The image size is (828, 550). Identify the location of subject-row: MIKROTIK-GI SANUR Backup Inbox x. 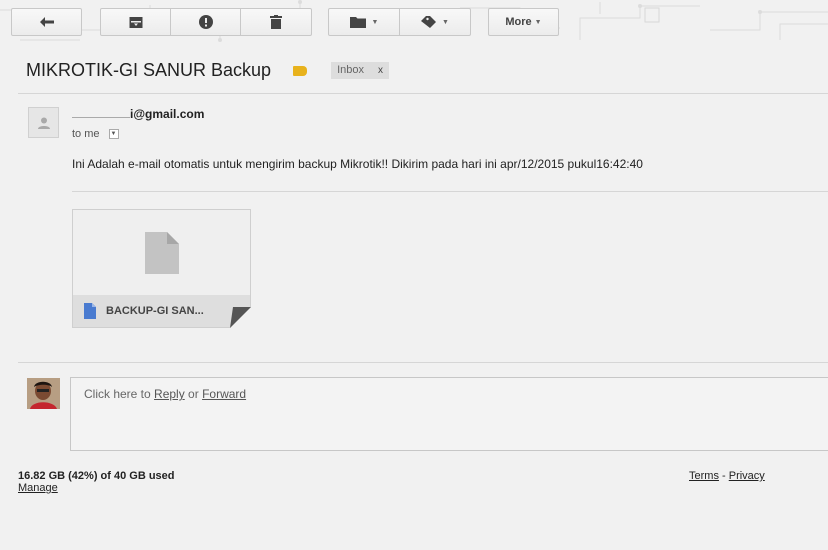
(207, 70).